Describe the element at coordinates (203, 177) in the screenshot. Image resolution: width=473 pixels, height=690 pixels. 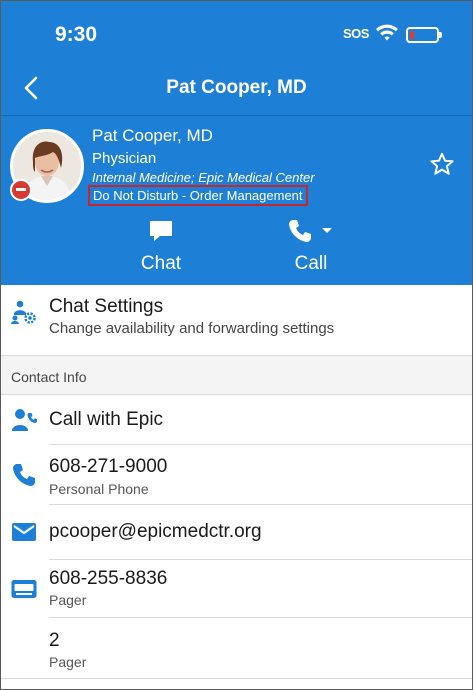
I see `profile-department: Internal Medicine; Epic Medical Center` at that location.